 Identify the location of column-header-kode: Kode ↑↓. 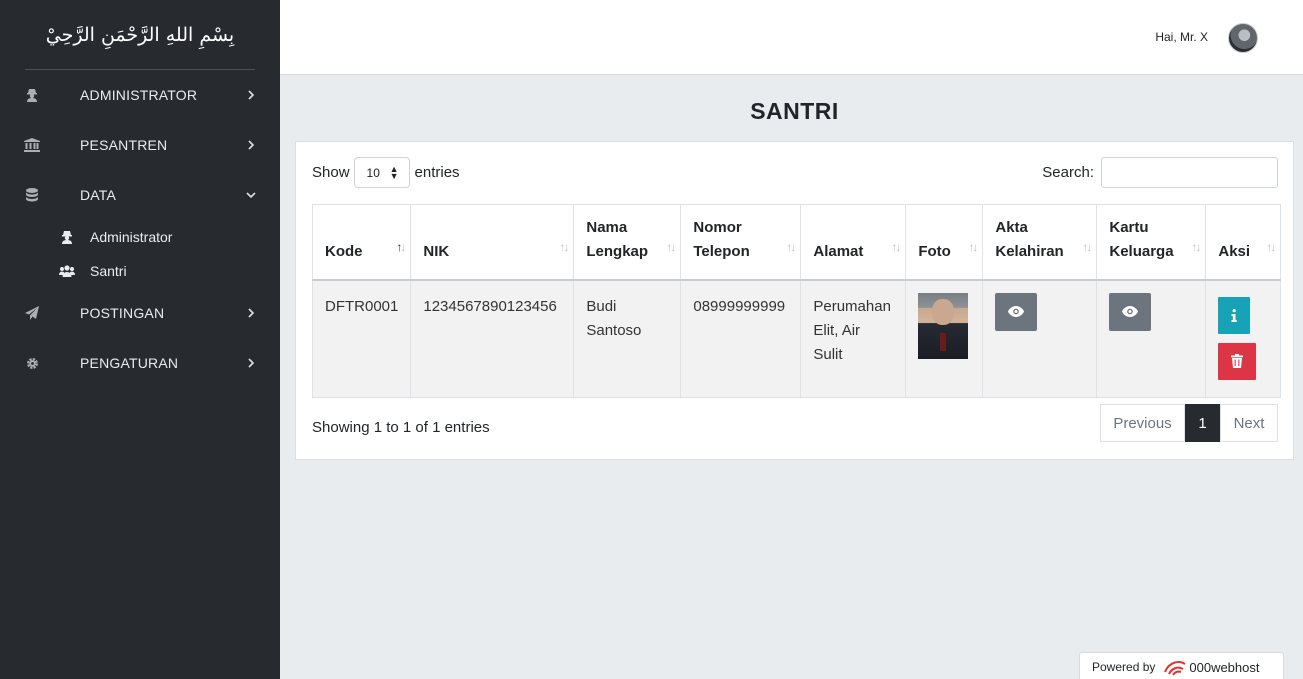
(361, 242).